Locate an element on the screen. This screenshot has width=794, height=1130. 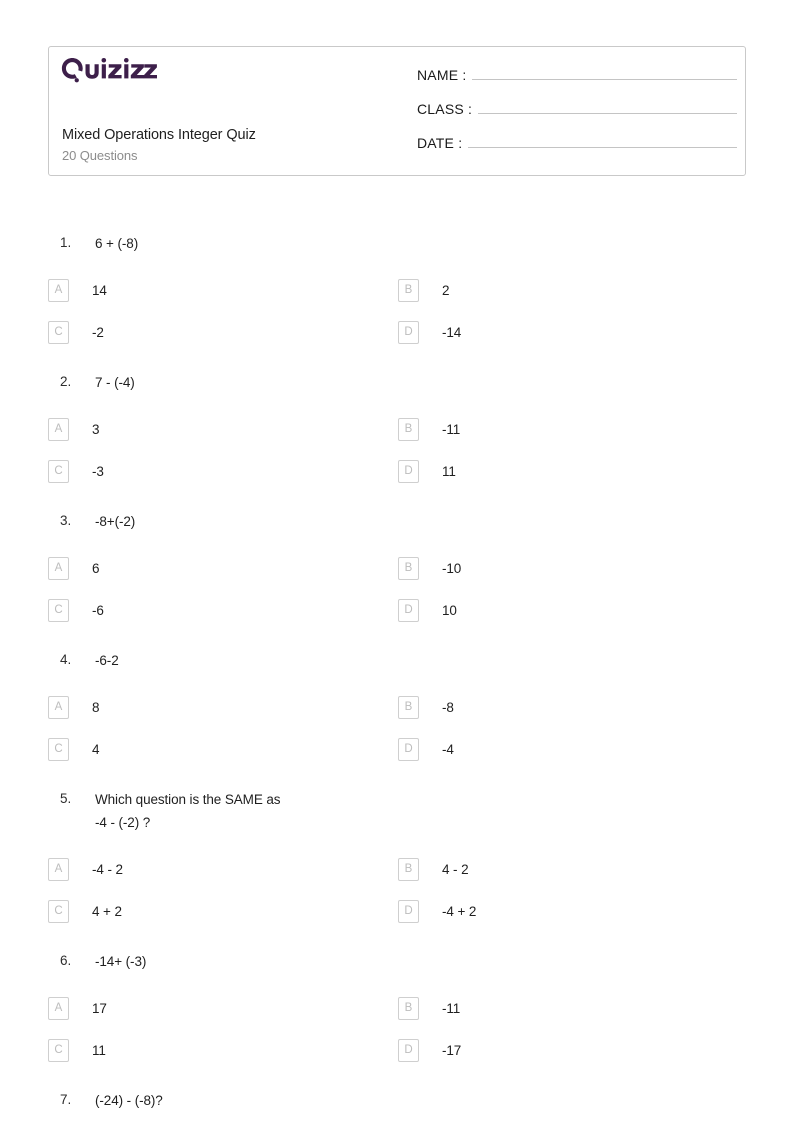
answer-option: B -10 is located at coordinates (573, 568).